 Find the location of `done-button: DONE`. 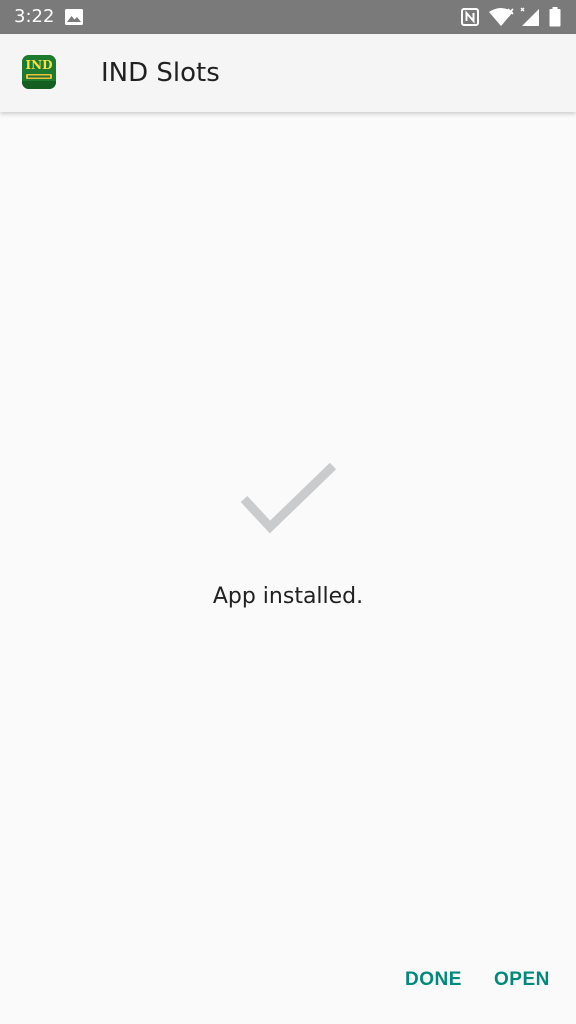

done-button: DONE is located at coordinates (433, 980).